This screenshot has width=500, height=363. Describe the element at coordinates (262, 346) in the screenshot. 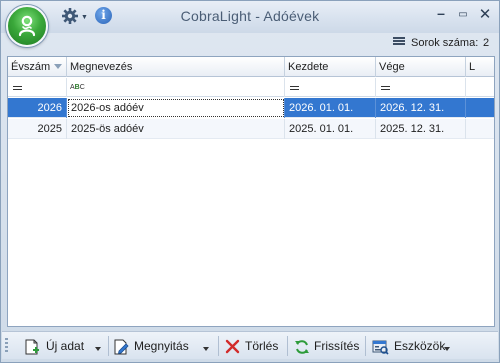

I see `delete-button-label: Törlés` at that location.